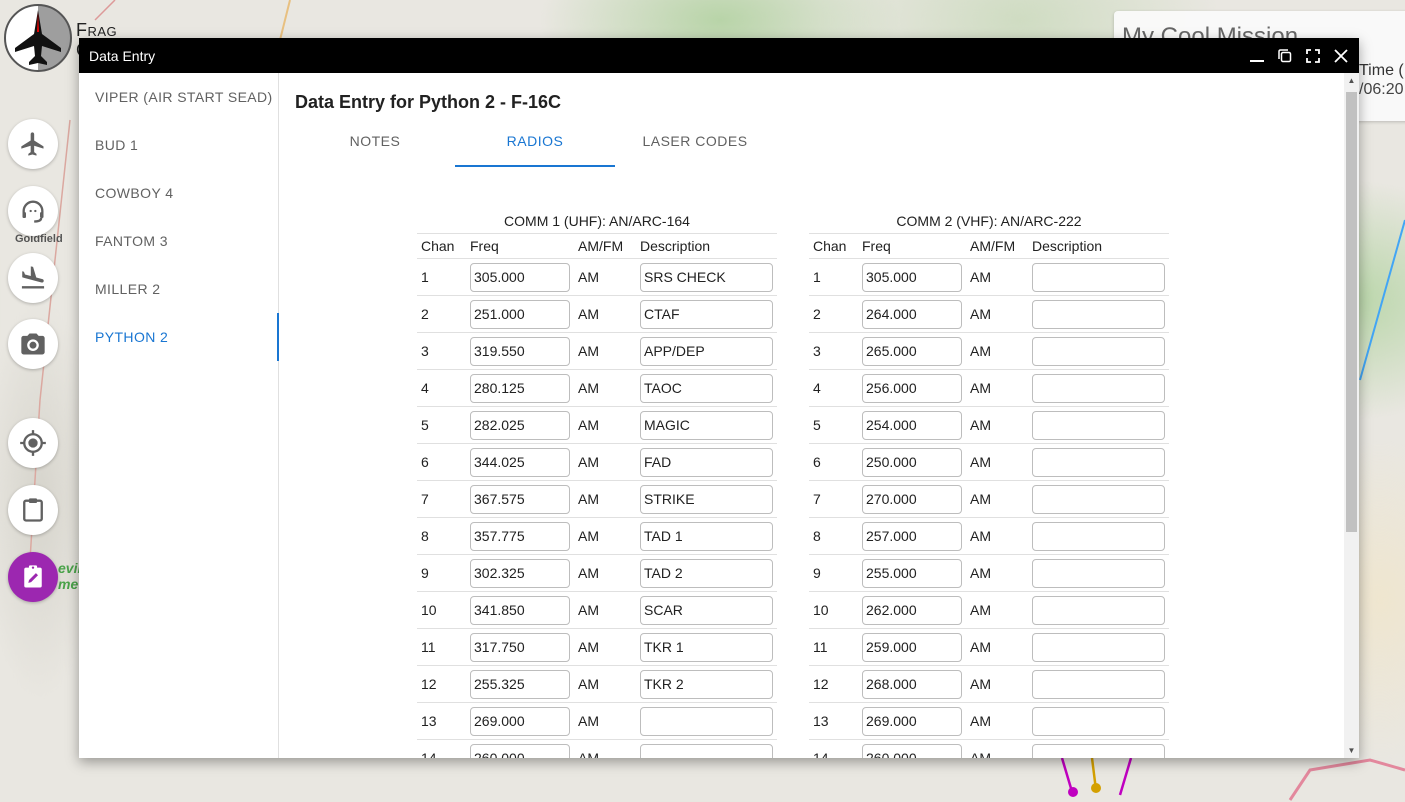 Image resolution: width=1405 pixels, height=802 pixels. Describe the element at coordinates (38, 38) in the screenshot. I see `app-logo` at that location.